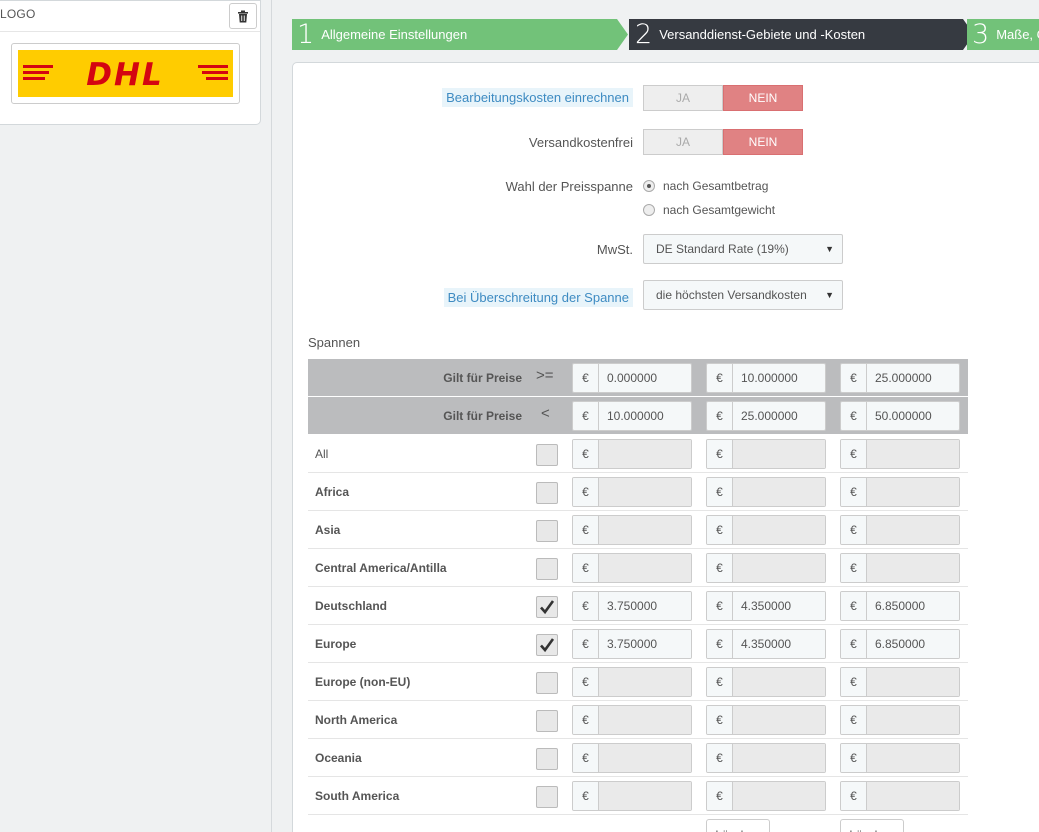 This screenshot has width=1039, height=832. Describe the element at coordinates (460, 34) in the screenshot. I see `wizard-step-1: 1 Allgemeine Einstellungen` at that location.